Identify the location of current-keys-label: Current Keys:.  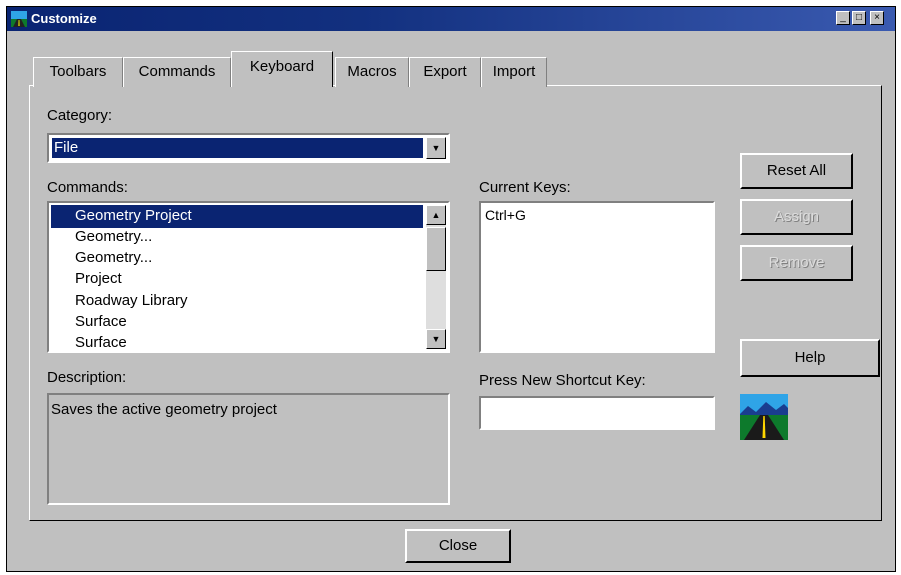
(525, 187).